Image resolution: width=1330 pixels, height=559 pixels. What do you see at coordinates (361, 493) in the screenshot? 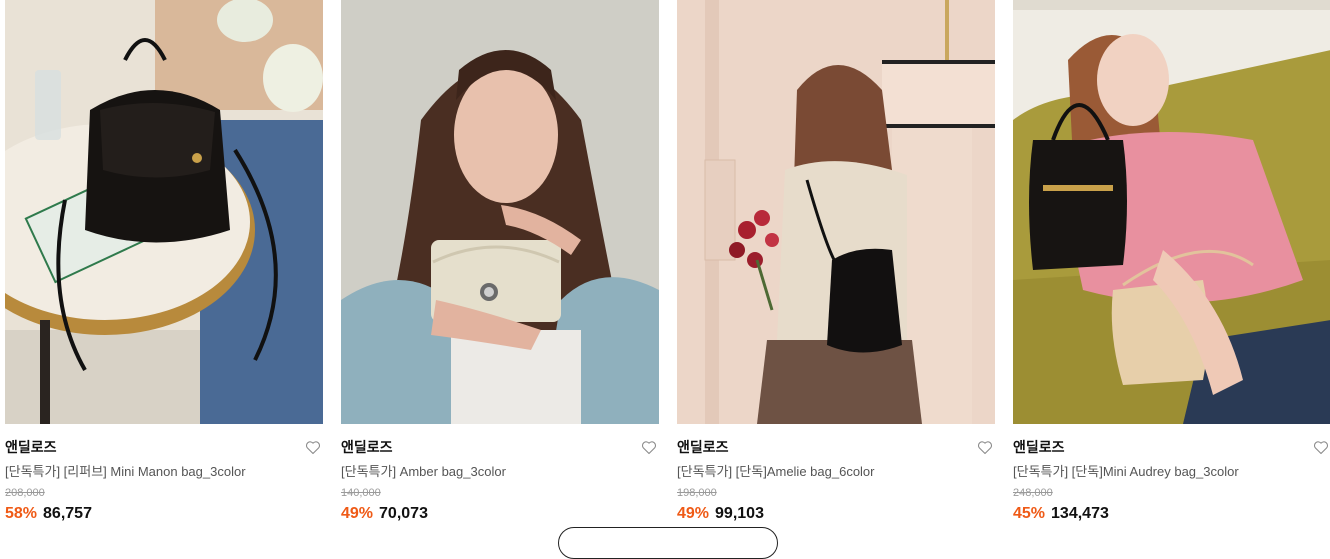
I see `original-price: 140,000` at bounding box center [361, 493].